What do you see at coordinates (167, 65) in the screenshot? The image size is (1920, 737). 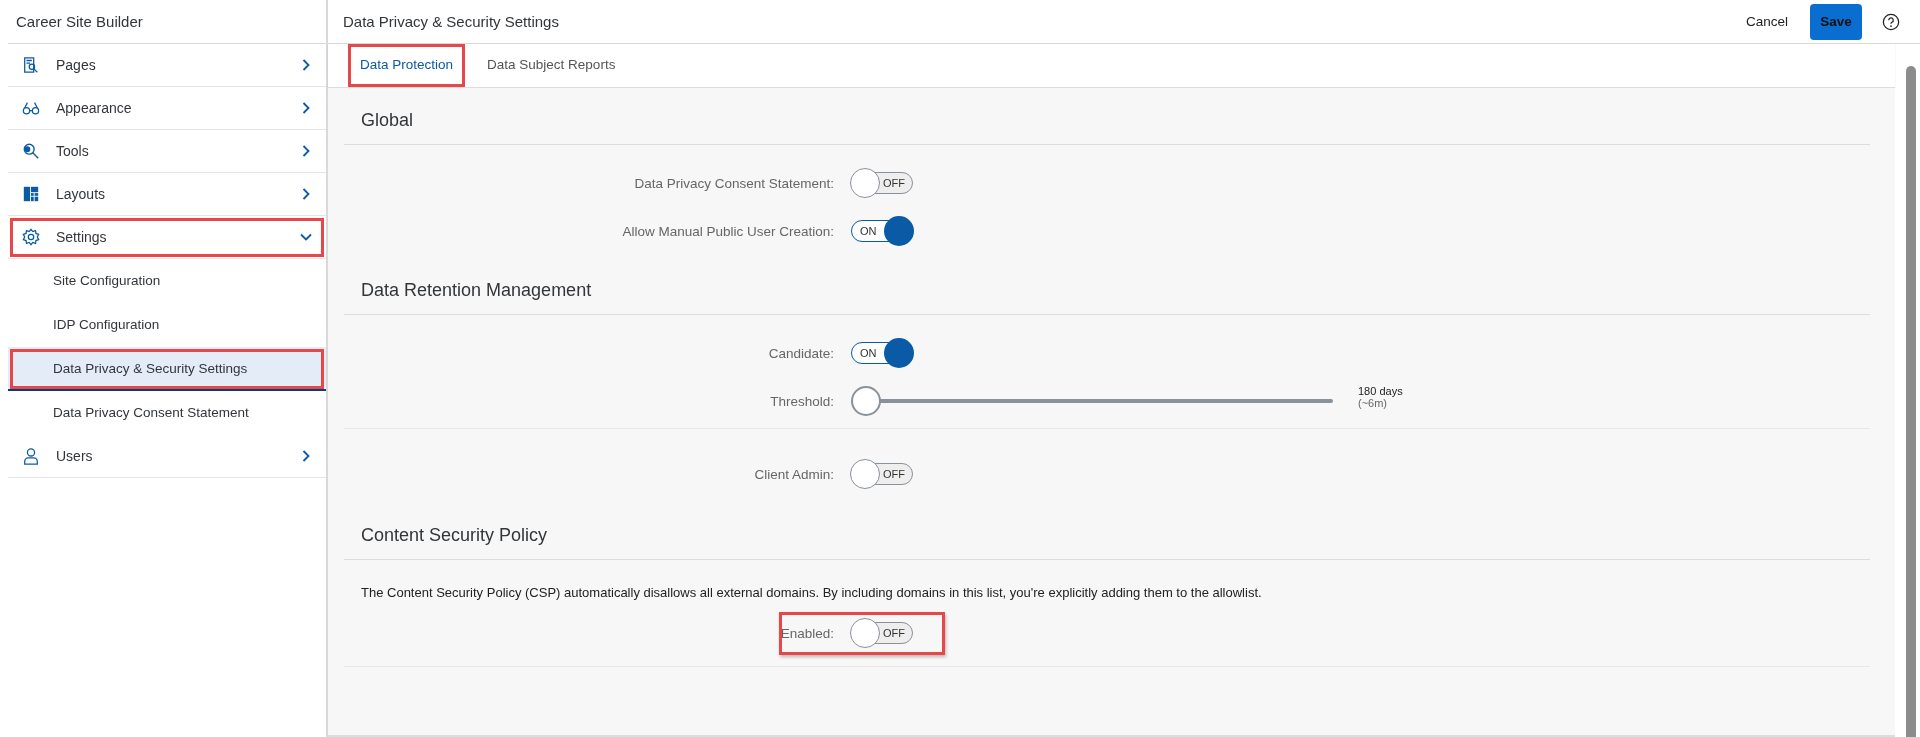 I see `sidebar-item: Pages` at bounding box center [167, 65].